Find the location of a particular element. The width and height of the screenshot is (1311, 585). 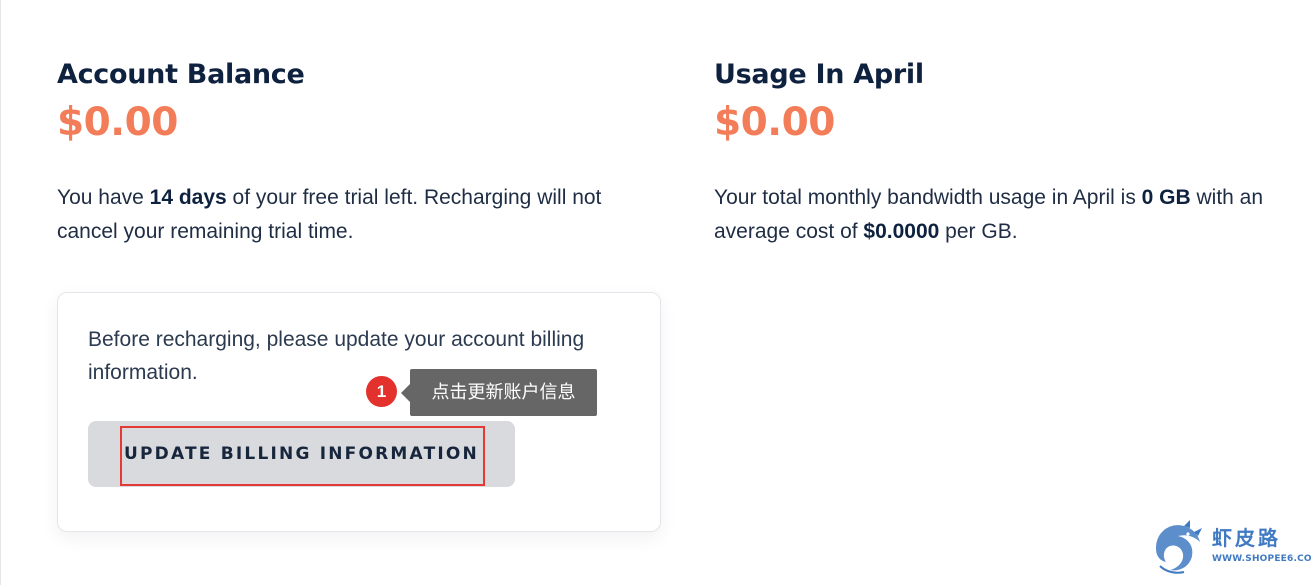

update-billing-button: UPDATE BILLING INFORMATION is located at coordinates (301, 454).